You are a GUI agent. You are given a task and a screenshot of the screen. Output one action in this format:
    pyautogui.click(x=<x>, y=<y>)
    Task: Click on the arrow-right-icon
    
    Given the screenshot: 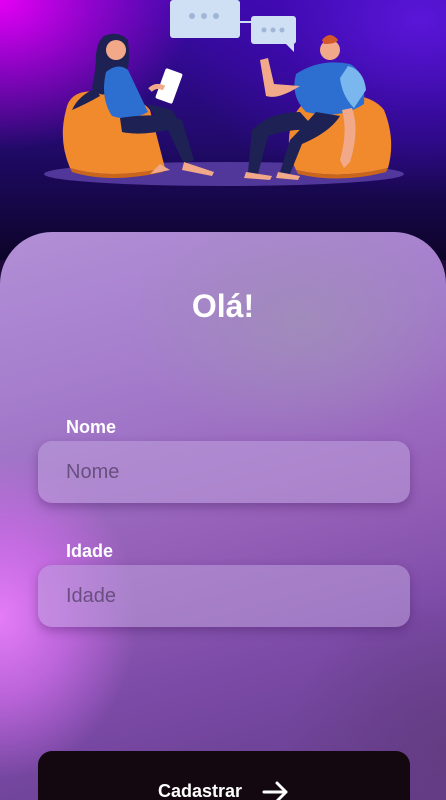 What is the action you would take?
    pyautogui.click(x=276, y=790)
    